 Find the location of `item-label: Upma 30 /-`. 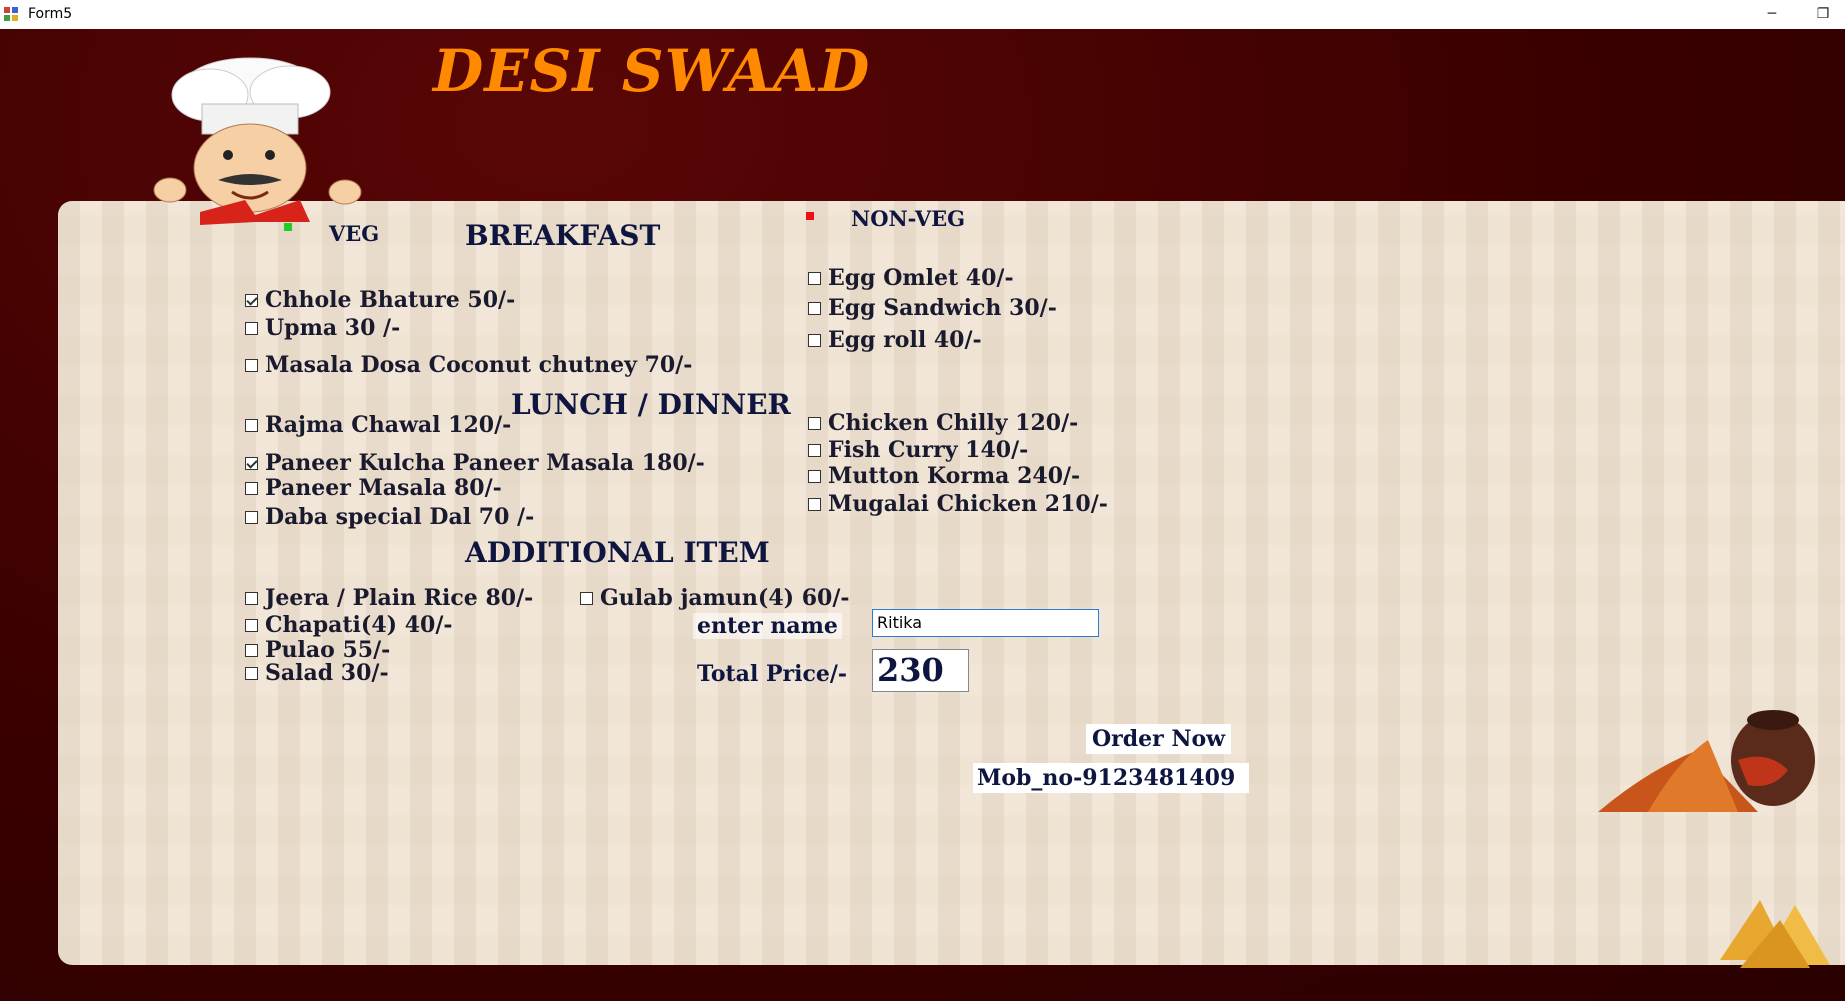

item-label: Upma 30 /- is located at coordinates (333, 328).